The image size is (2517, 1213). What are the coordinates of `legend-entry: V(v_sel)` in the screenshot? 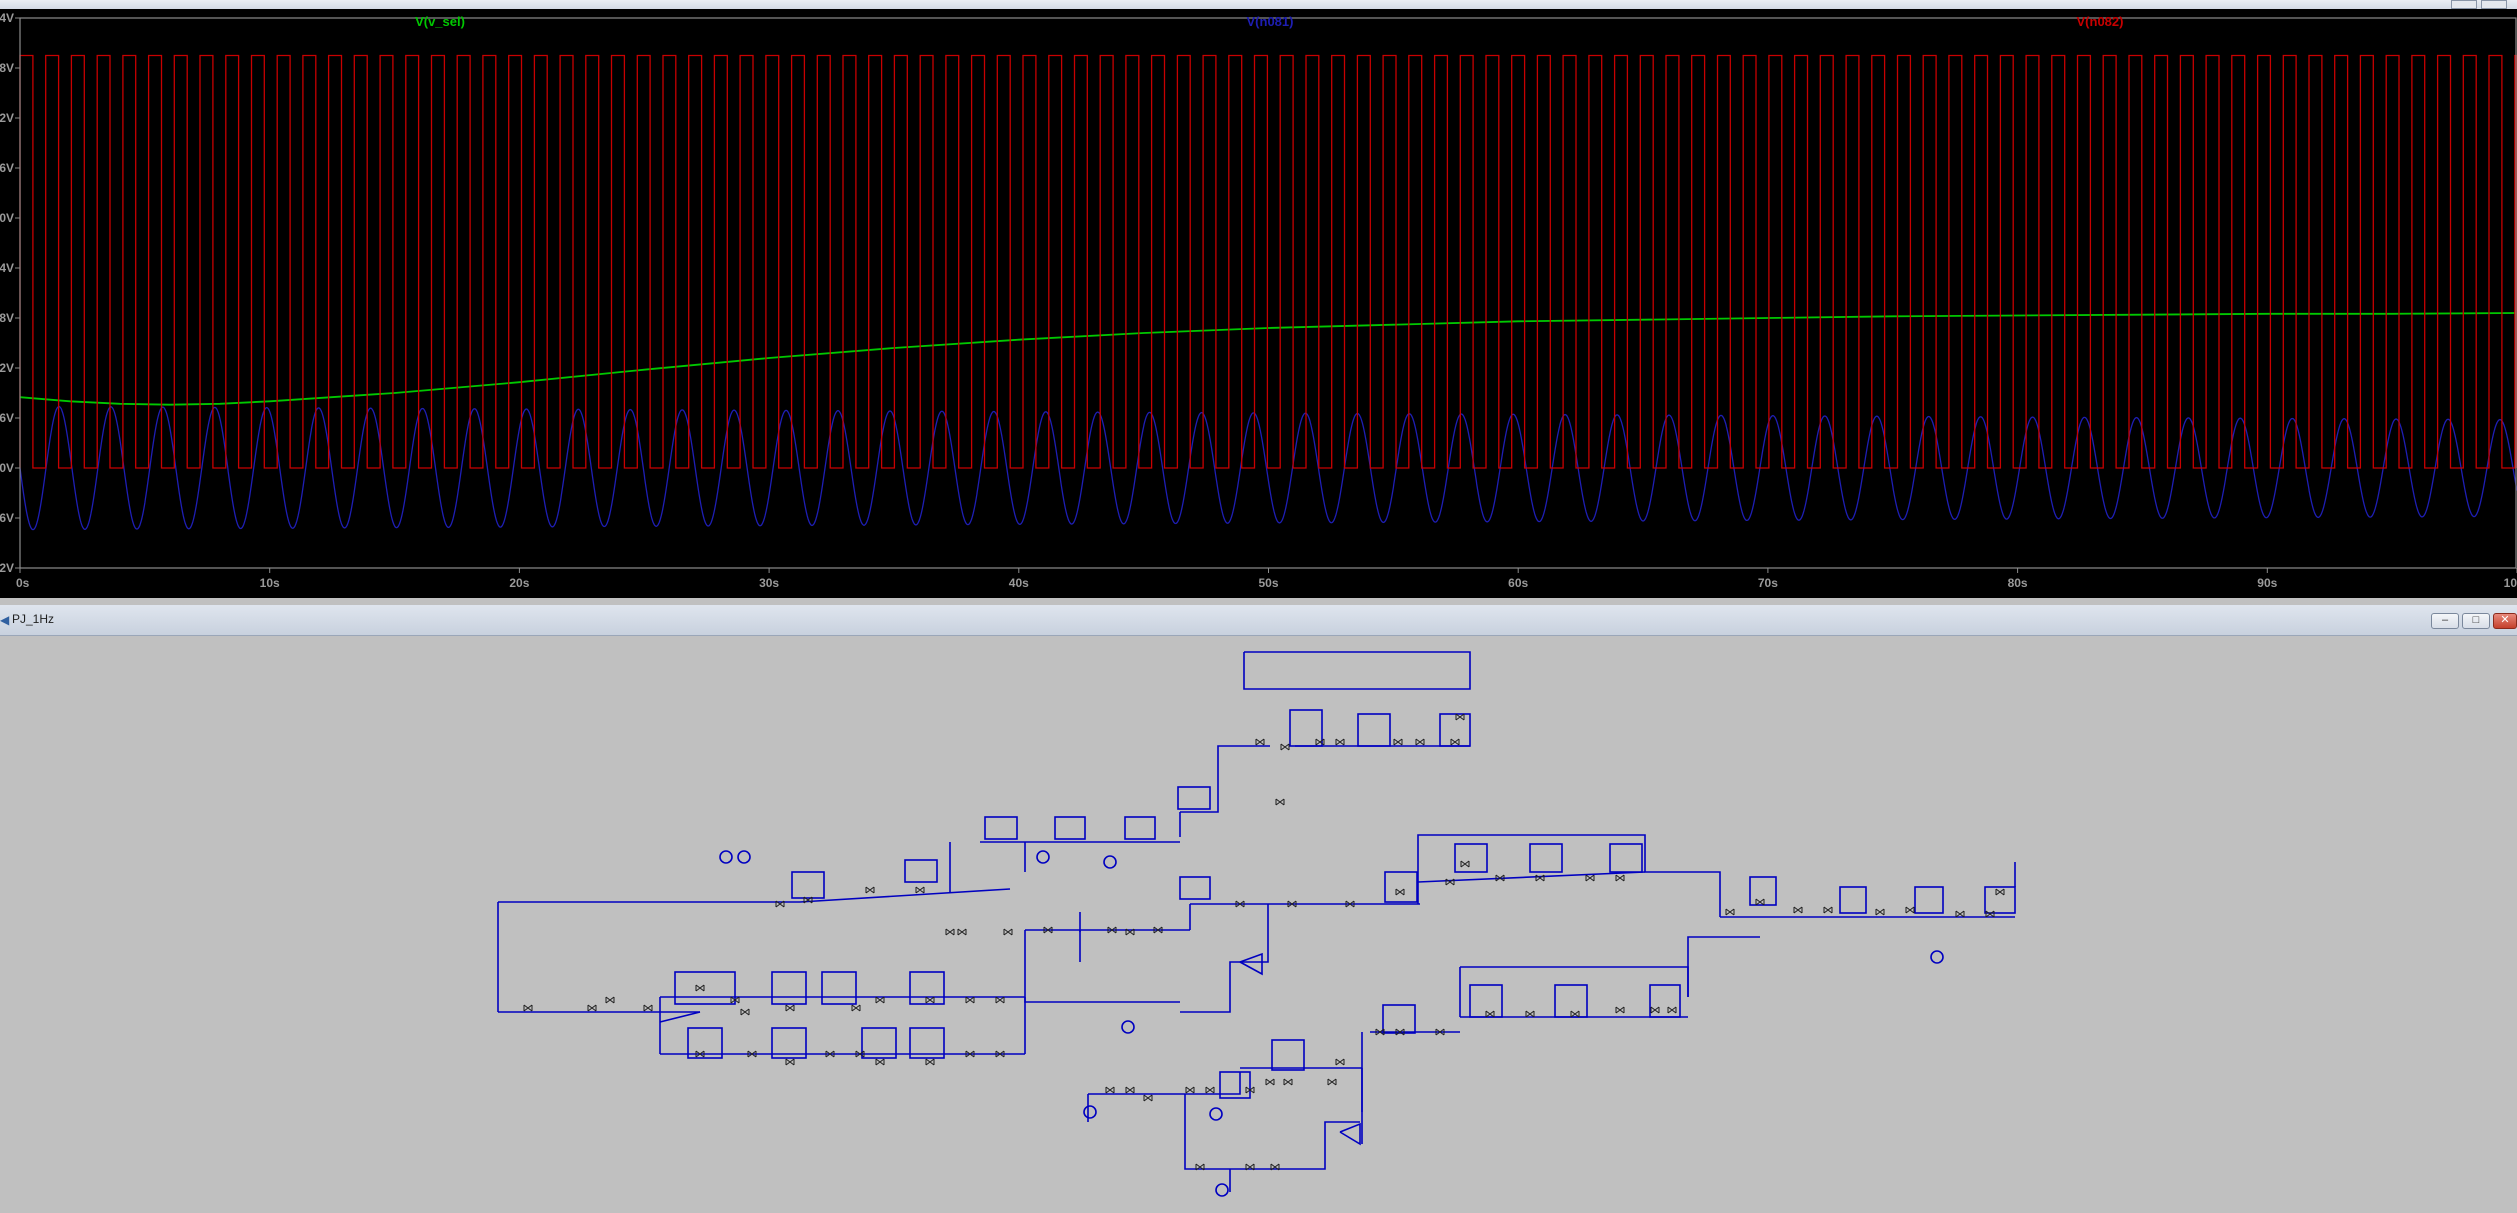 It's located at (440, 21).